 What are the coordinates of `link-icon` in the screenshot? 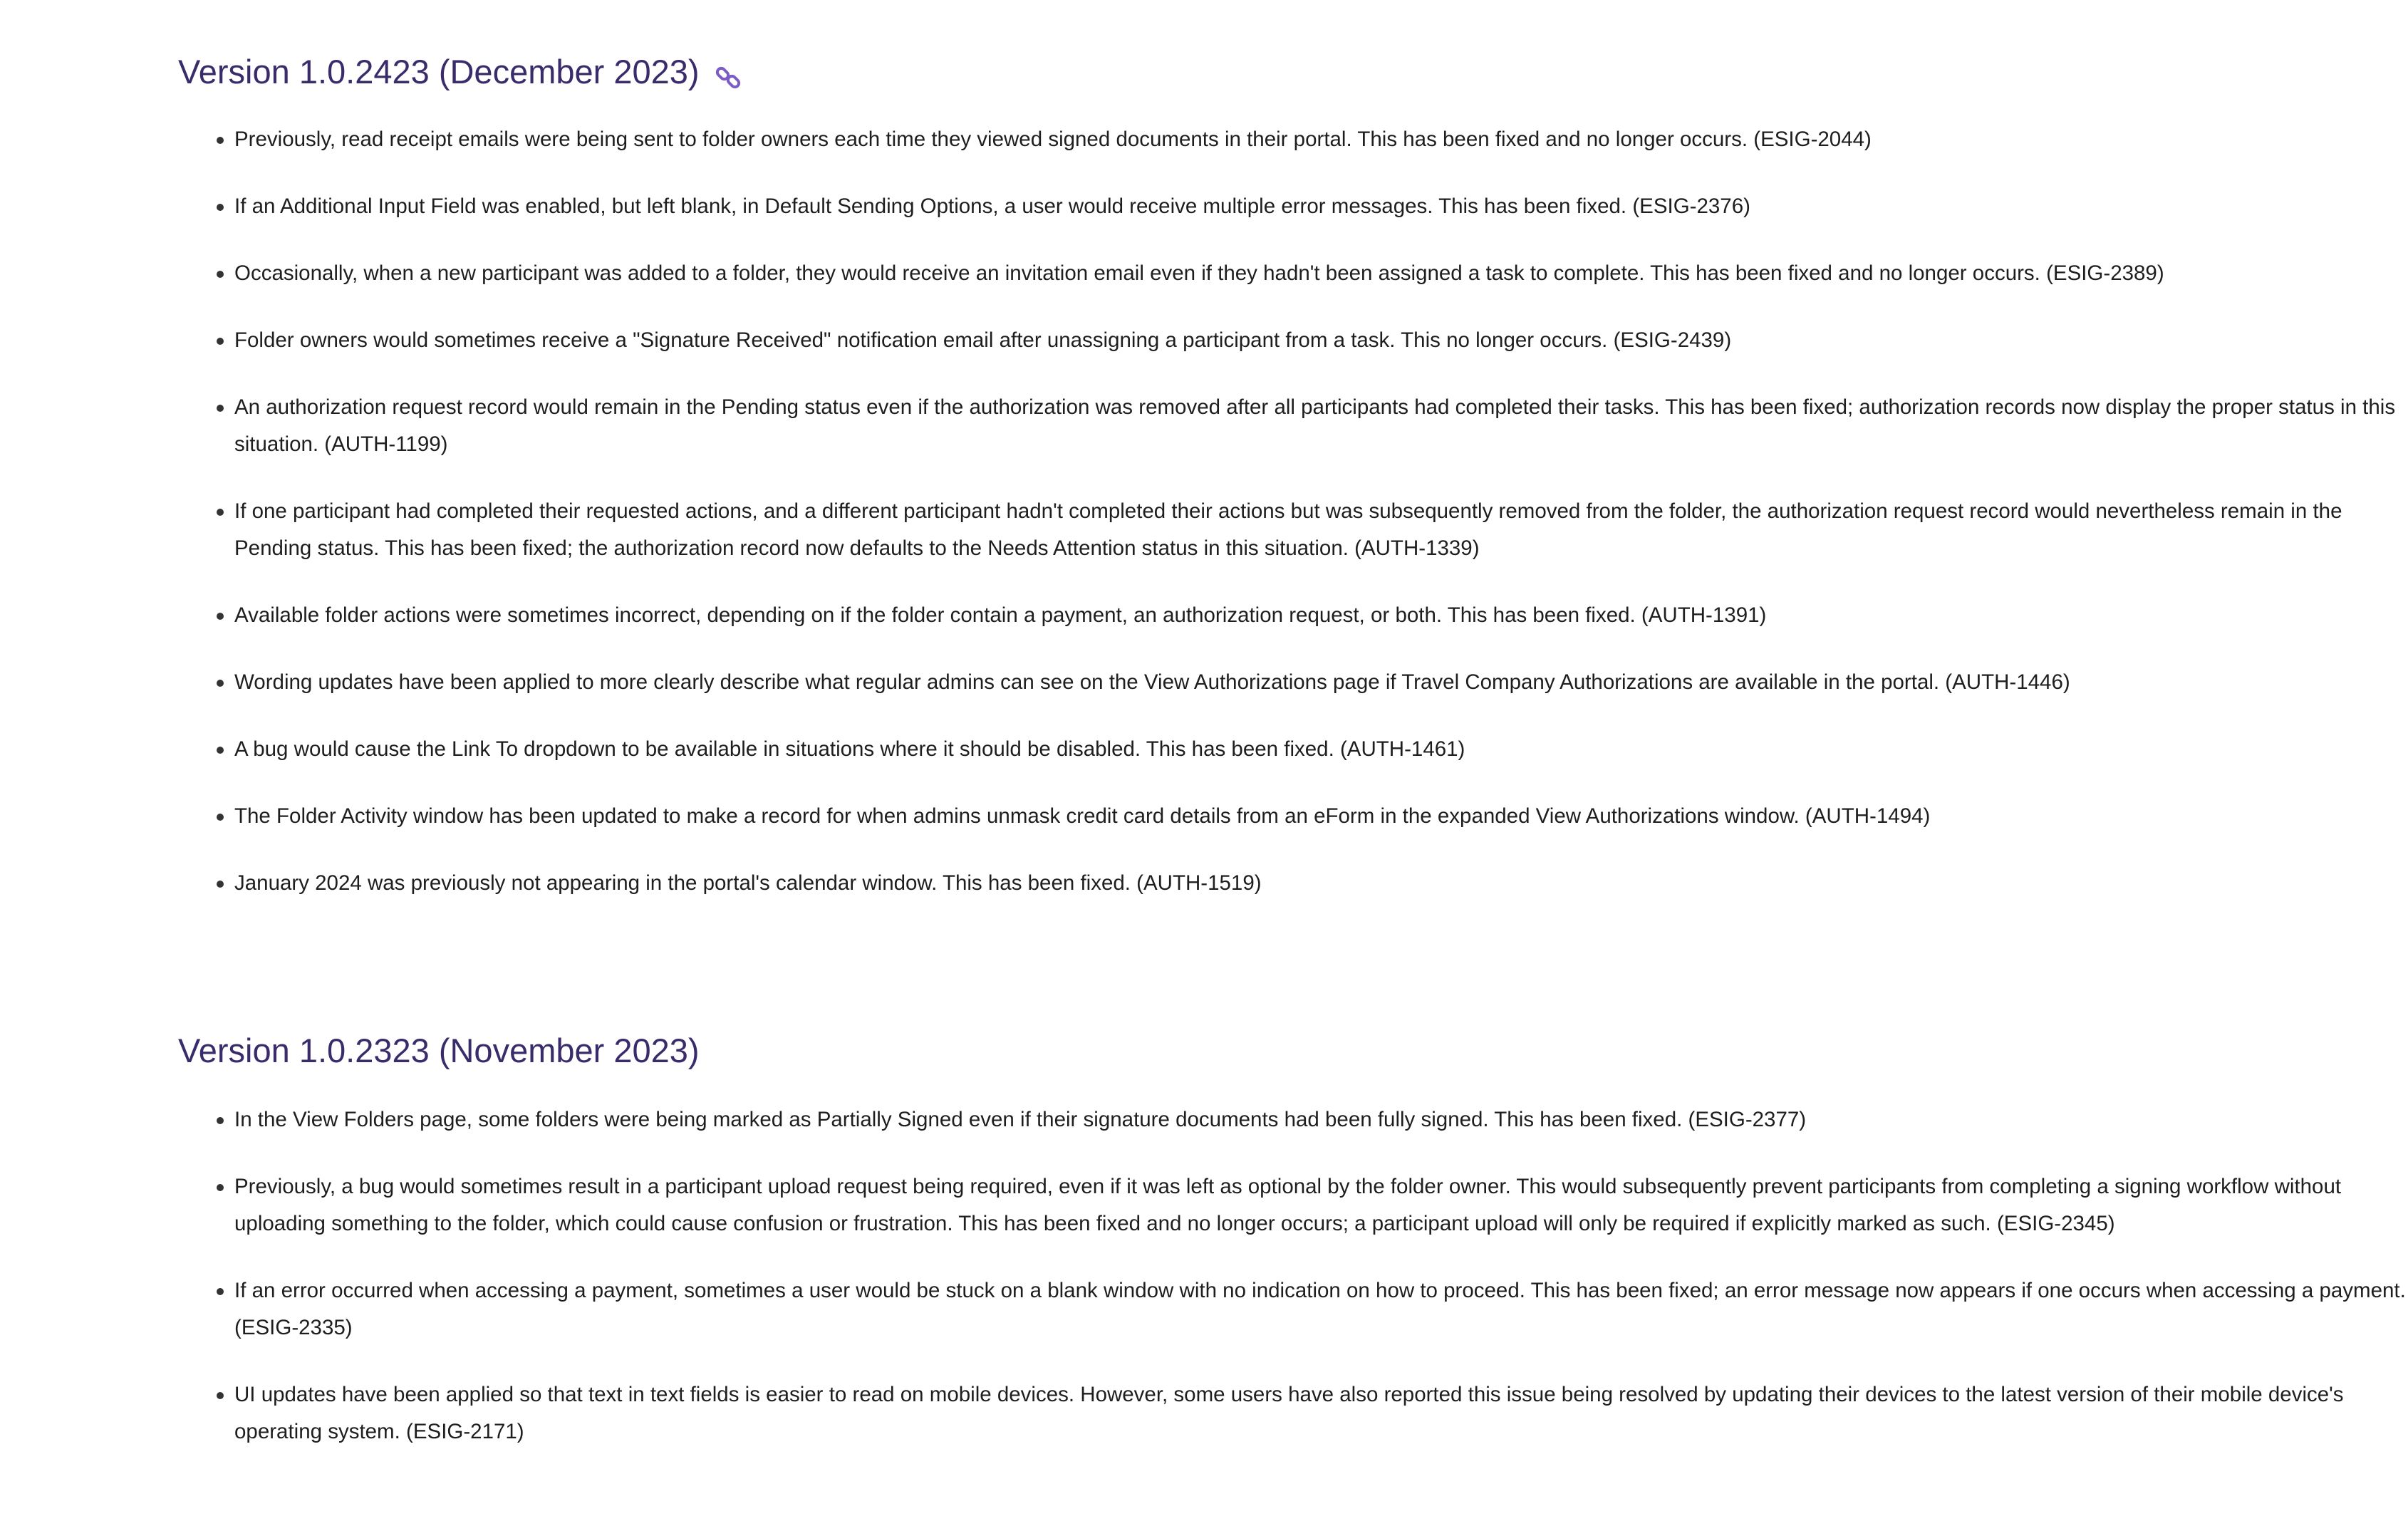 It's located at (728, 74).